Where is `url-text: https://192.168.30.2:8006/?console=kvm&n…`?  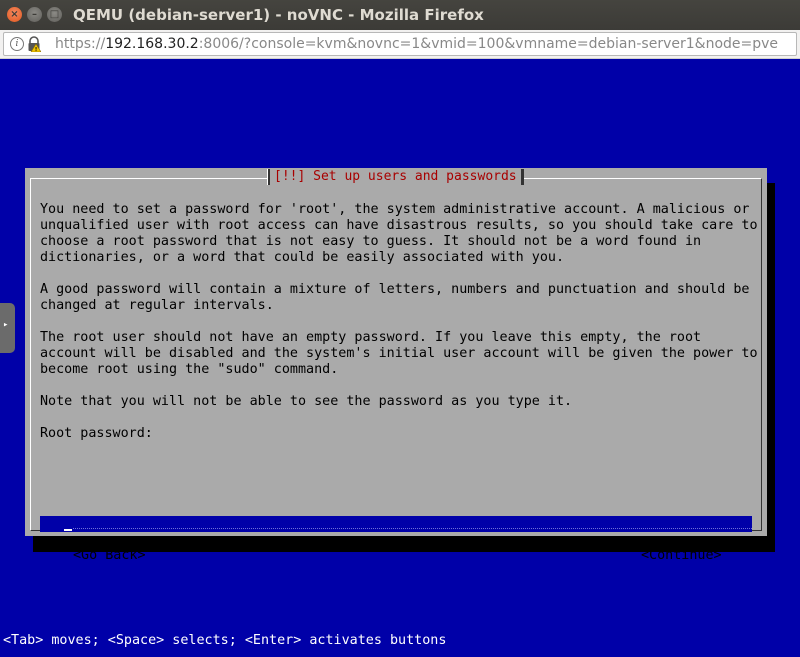 url-text: https://192.168.30.2:8006/?console=kvm&n… is located at coordinates (416, 44).